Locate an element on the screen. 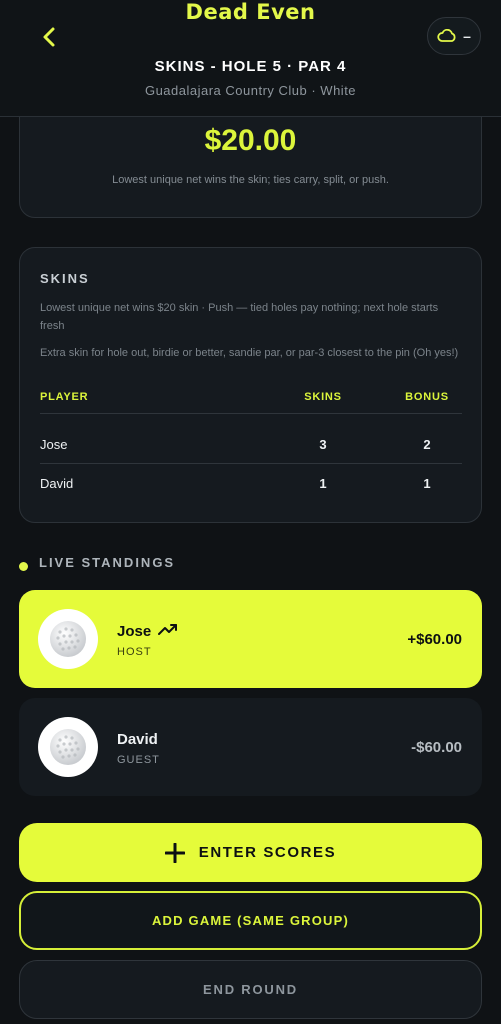  column-header-player: PLAYER is located at coordinates (64, 397).